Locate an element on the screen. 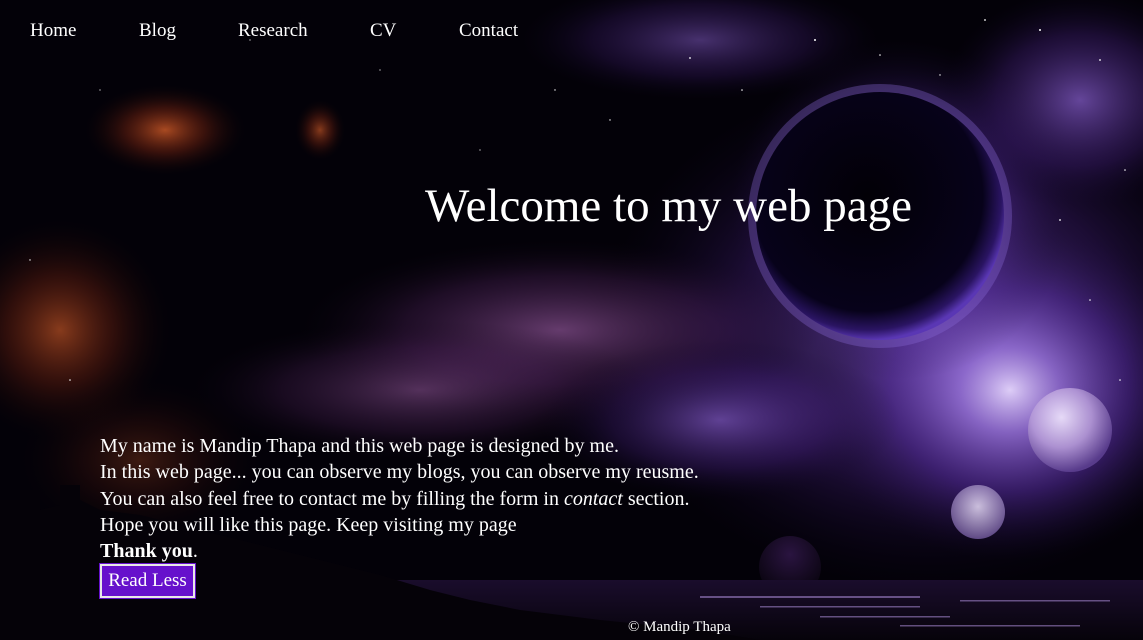 Image resolution: width=1143 pixels, height=640 pixels. thank-you-period: . is located at coordinates (195, 551).